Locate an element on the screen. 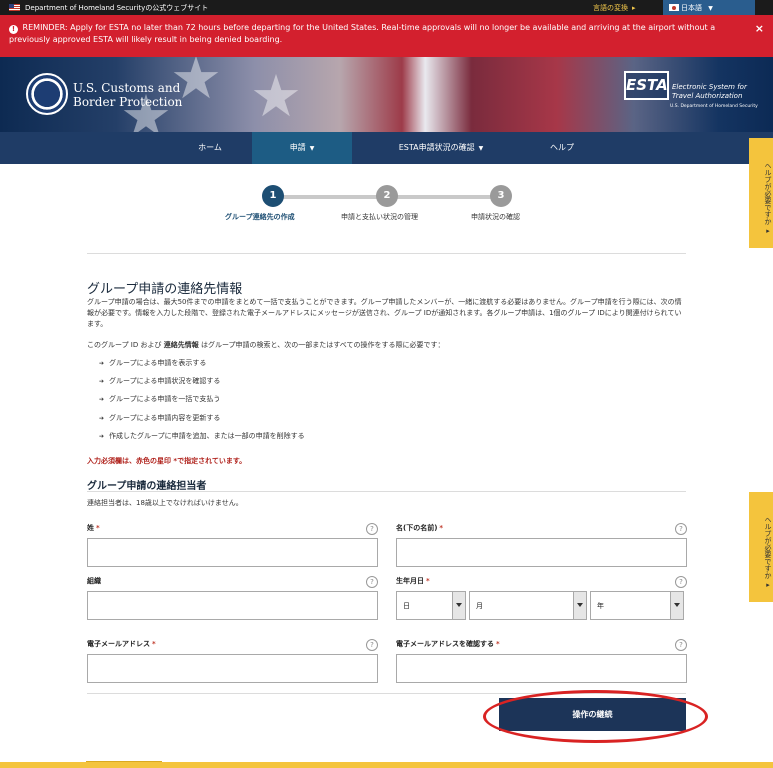 This screenshot has width=773, height=768. list-item: グループによる申請を一括で支払う is located at coordinates (159, 399).